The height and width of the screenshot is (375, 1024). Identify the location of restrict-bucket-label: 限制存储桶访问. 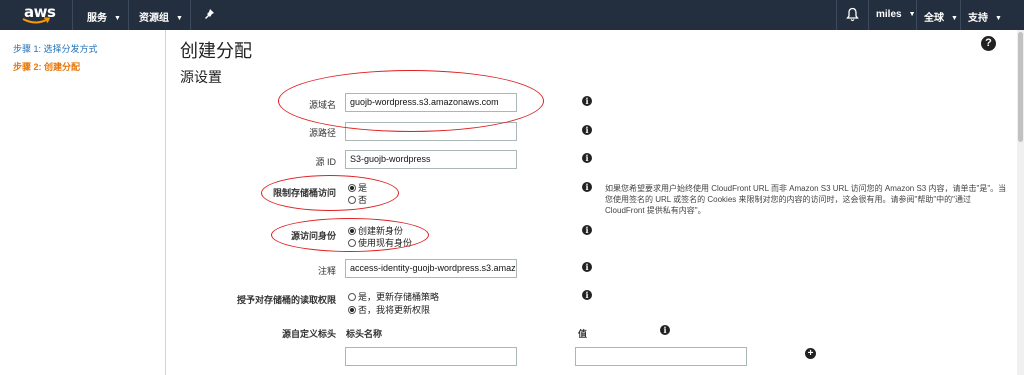
(304, 193).